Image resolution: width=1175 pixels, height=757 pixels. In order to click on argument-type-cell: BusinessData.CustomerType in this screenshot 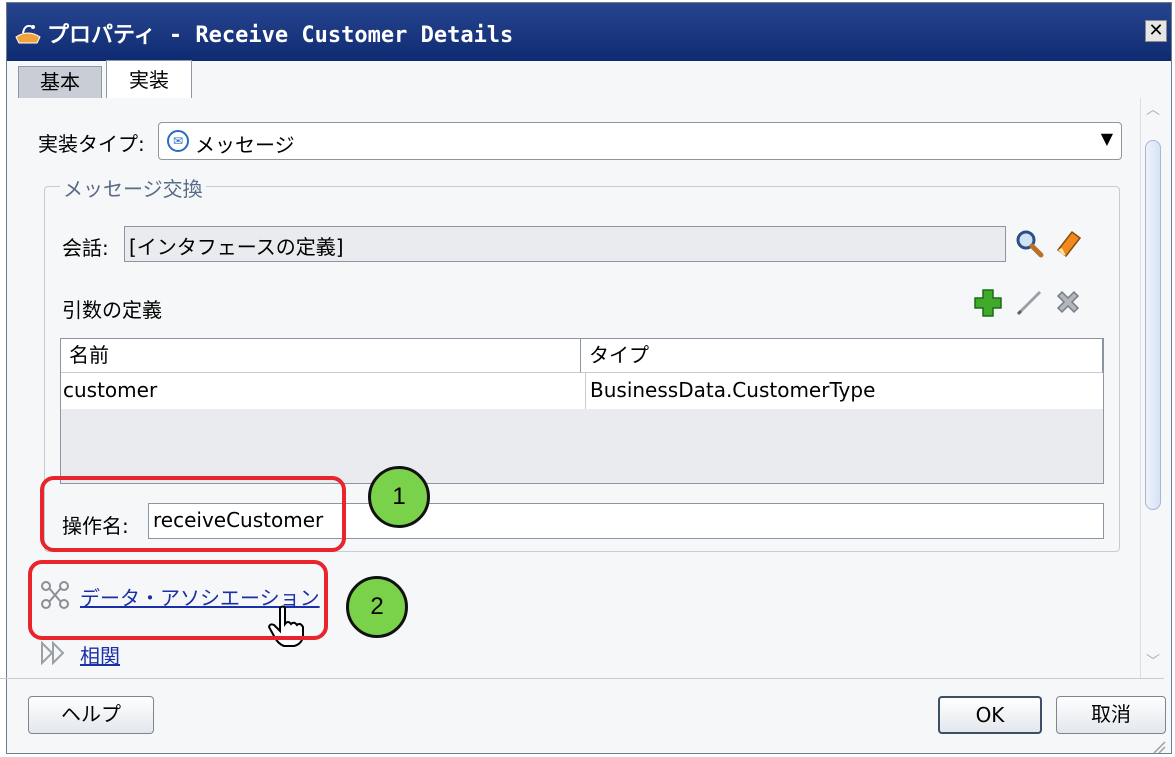, I will do `click(843, 391)`.